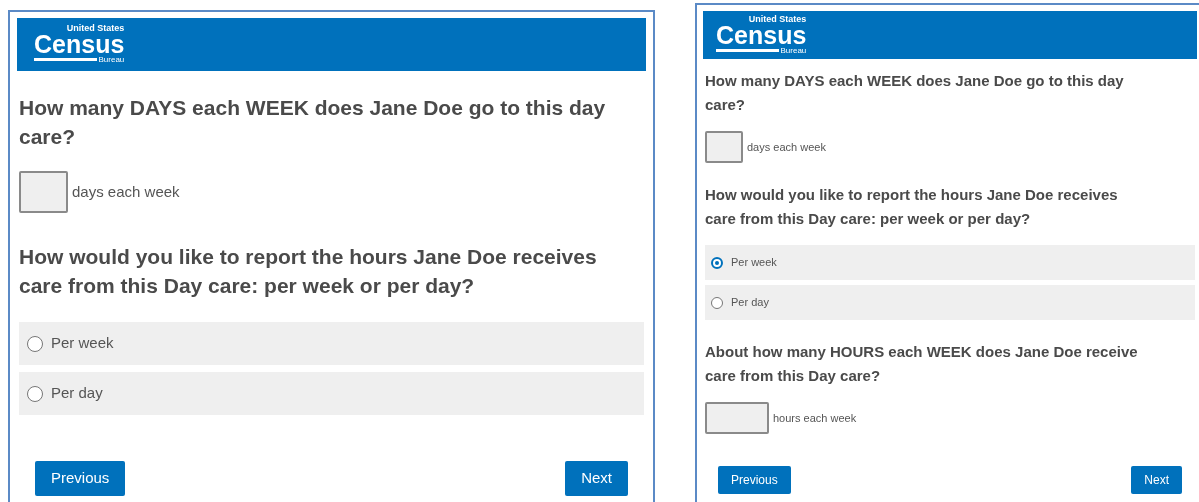 This screenshot has width=1199, height=502. I want to click on question-text: About how many HOURS each WEEK does Jane Doe receive care from this Day care?, so click(922, 364).